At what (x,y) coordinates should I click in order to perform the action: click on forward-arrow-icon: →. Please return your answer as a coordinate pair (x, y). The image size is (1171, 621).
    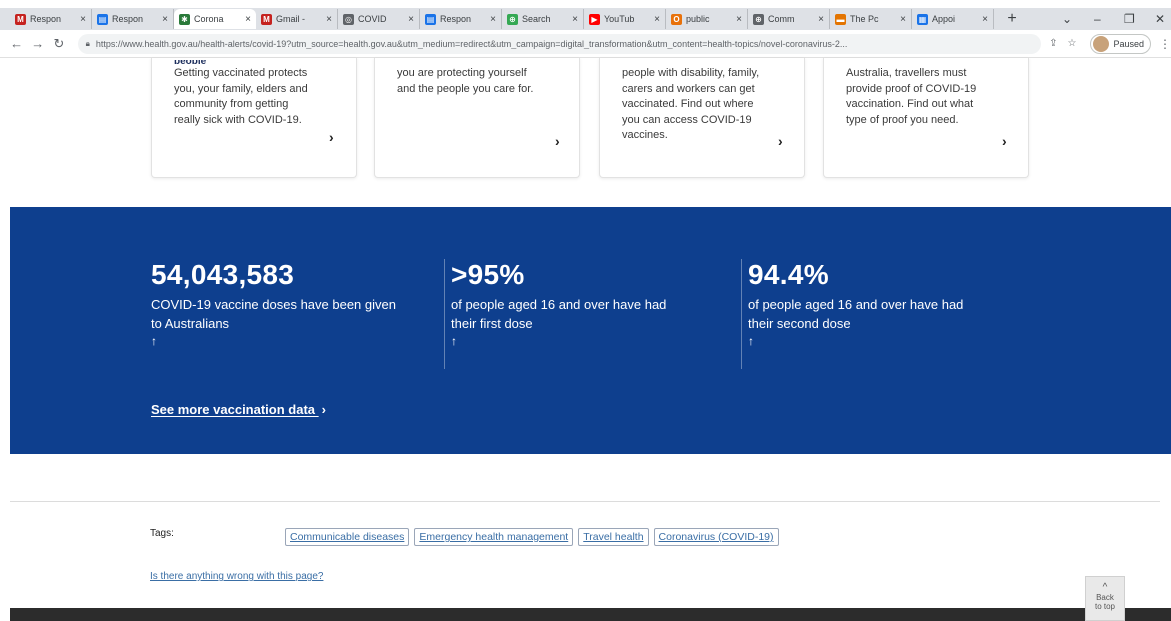
    Looking at the image, I should click on (37, 43).